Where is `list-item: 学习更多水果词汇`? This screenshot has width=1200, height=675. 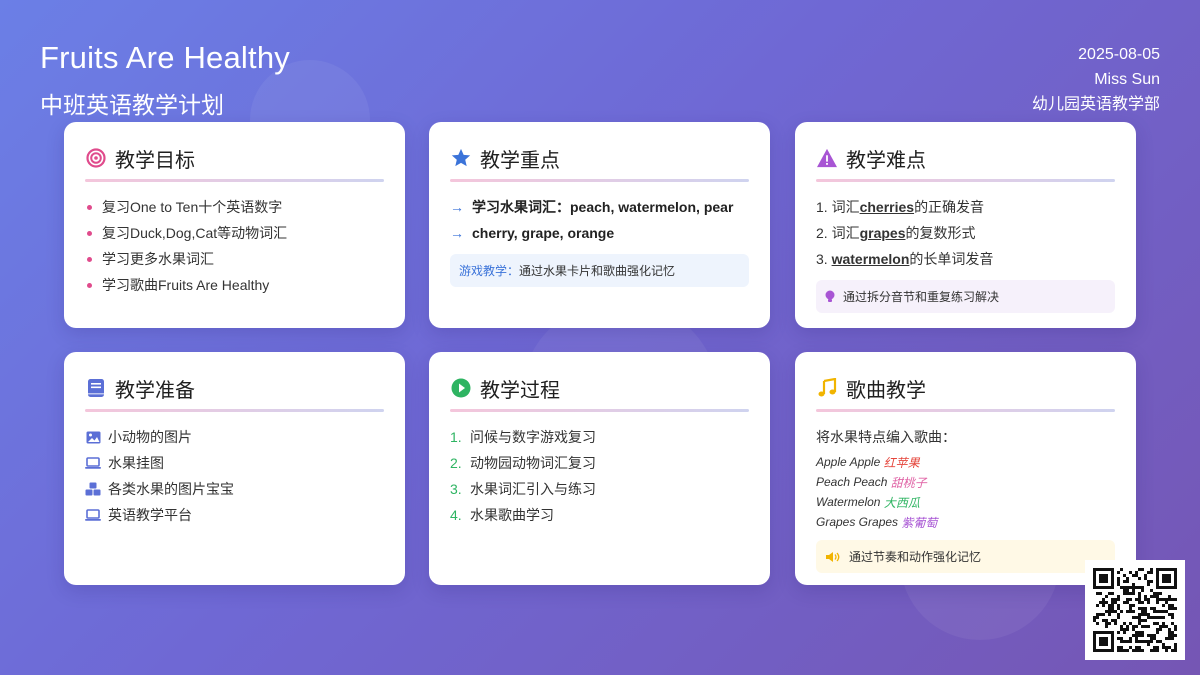
list-item: 学习更多水果词汇 is located at coordinates (234, 259).